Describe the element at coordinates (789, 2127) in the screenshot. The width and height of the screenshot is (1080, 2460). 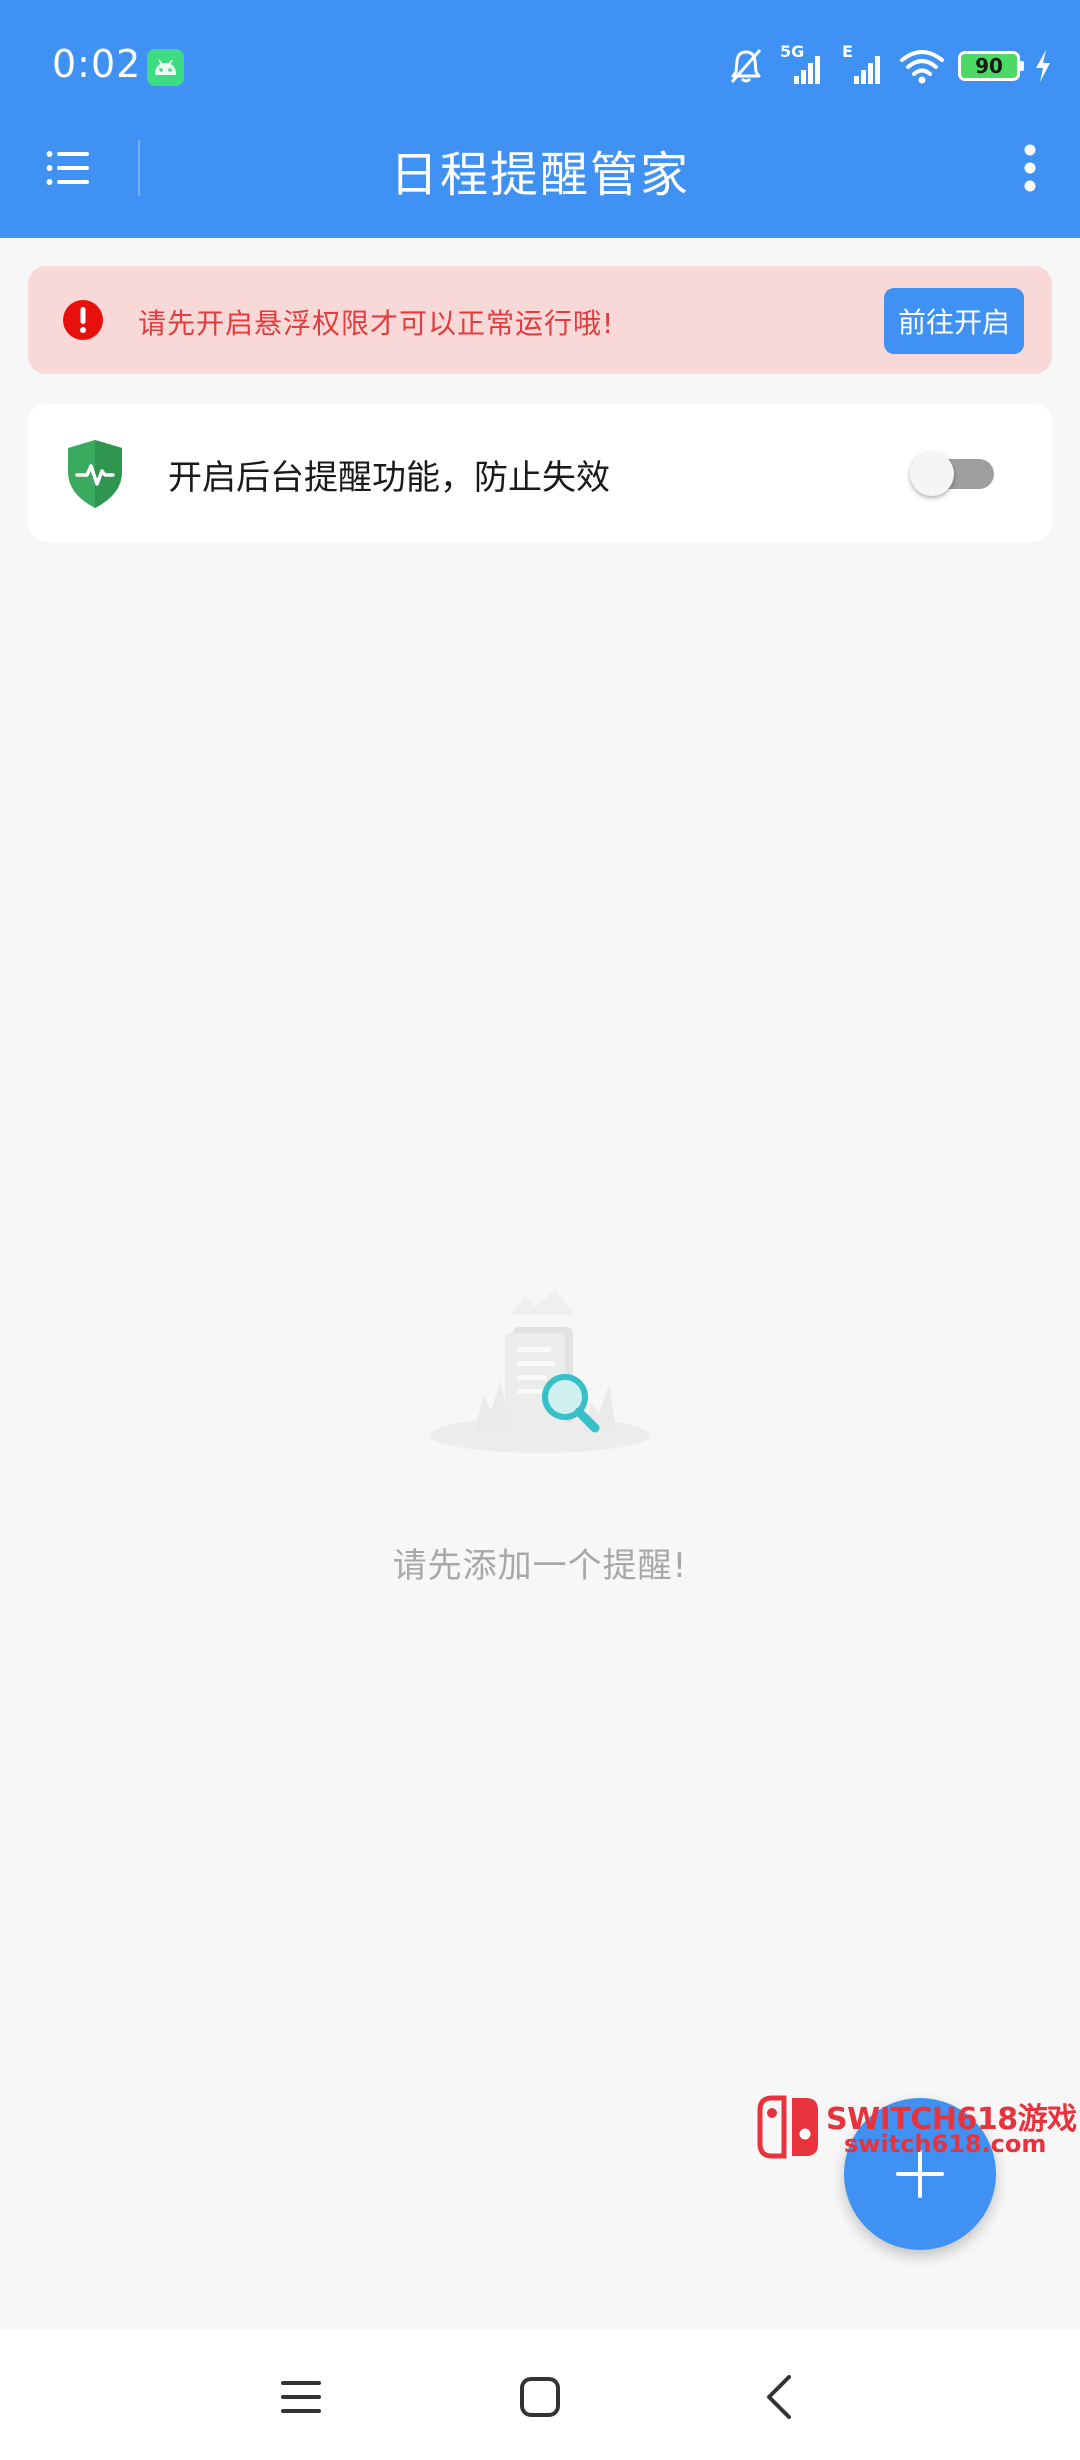
I see `switch-logo-icon` at that location.